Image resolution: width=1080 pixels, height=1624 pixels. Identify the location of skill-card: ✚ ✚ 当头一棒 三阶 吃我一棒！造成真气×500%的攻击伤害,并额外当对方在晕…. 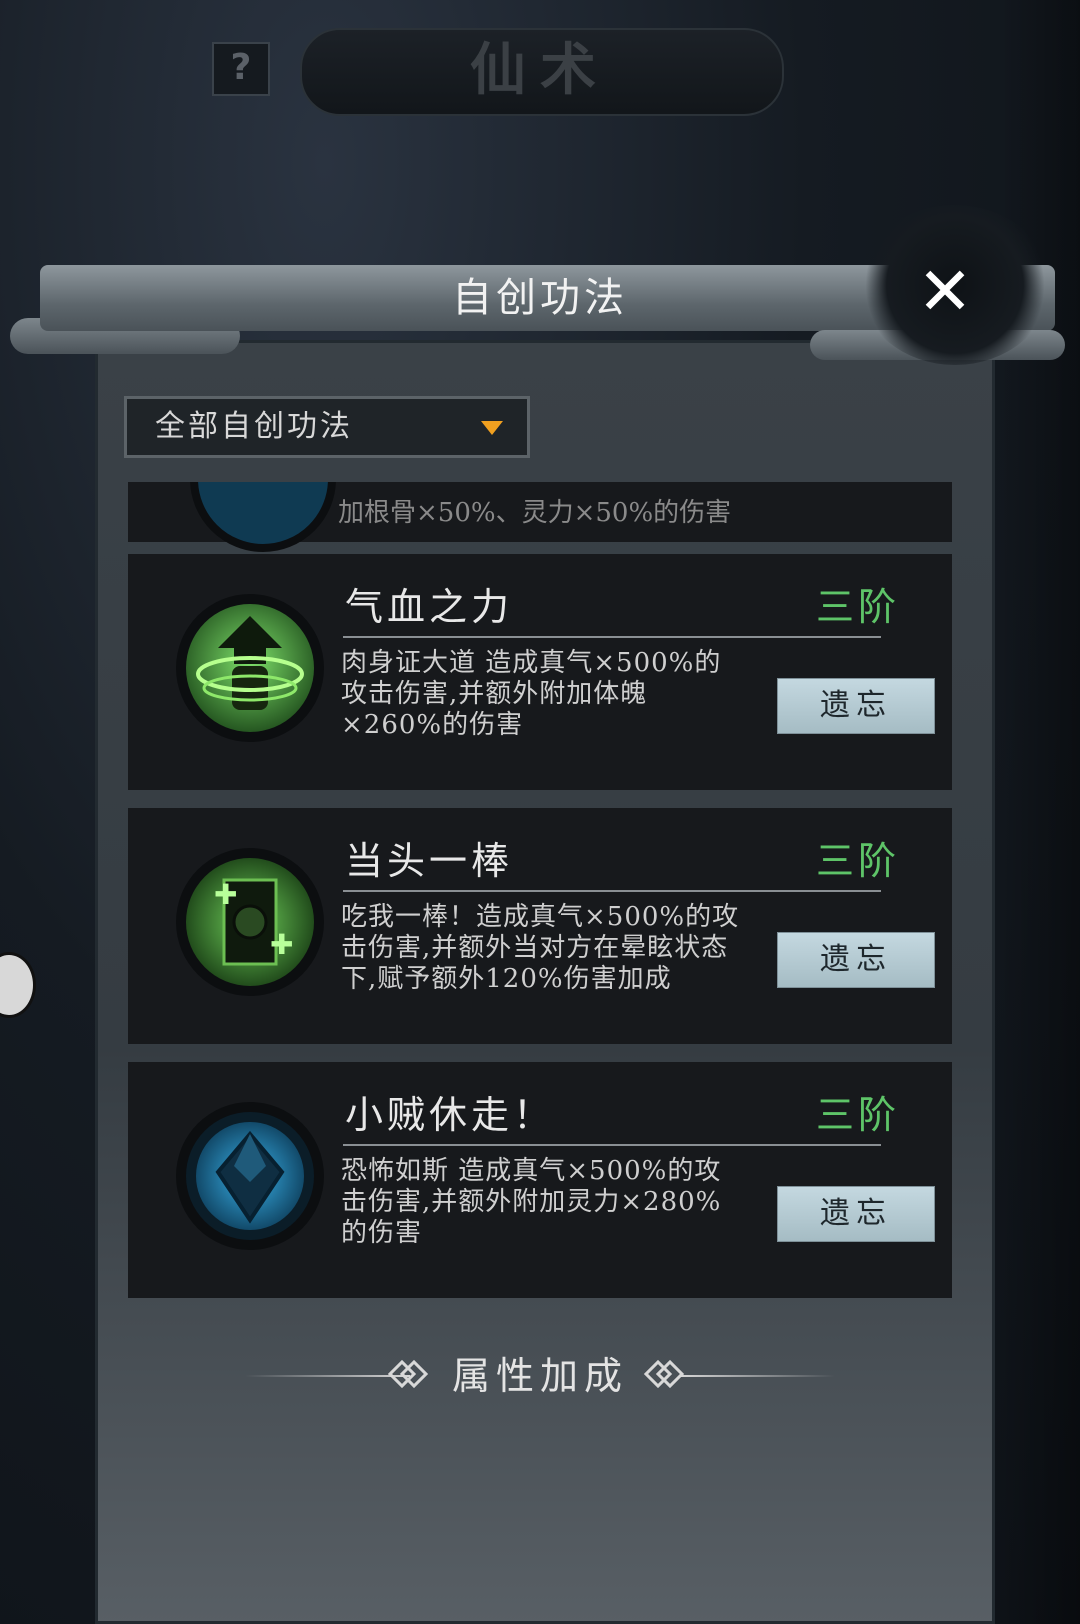
(540, 926).